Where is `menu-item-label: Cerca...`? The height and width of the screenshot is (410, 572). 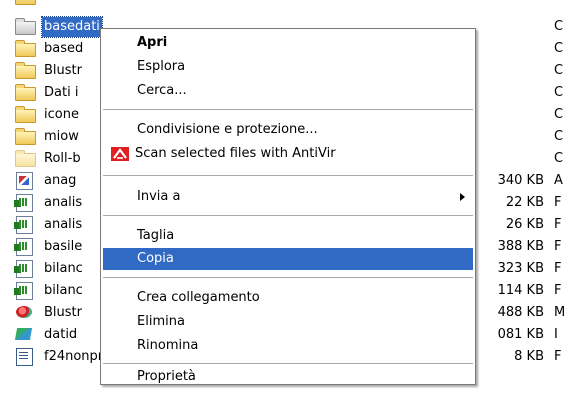 menu-item-label: Cerca... is located at coordinates (162, 90).